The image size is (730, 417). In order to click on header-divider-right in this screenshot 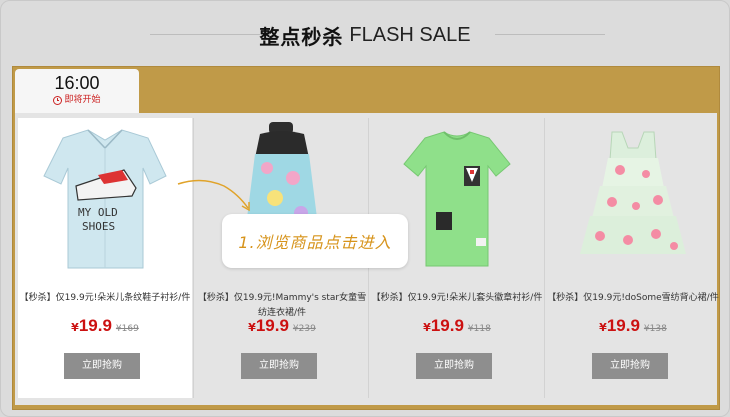, I will do `click(550, 34)`.